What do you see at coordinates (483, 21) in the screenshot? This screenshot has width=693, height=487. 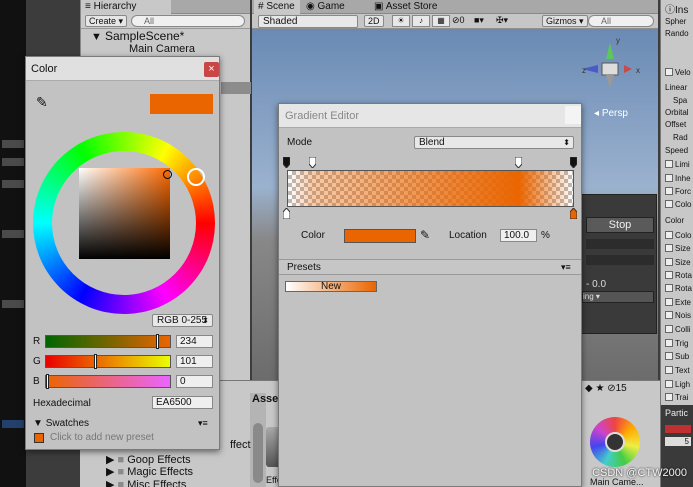 I see `camera-icon: ■▾` at bounding box center [483, 21].